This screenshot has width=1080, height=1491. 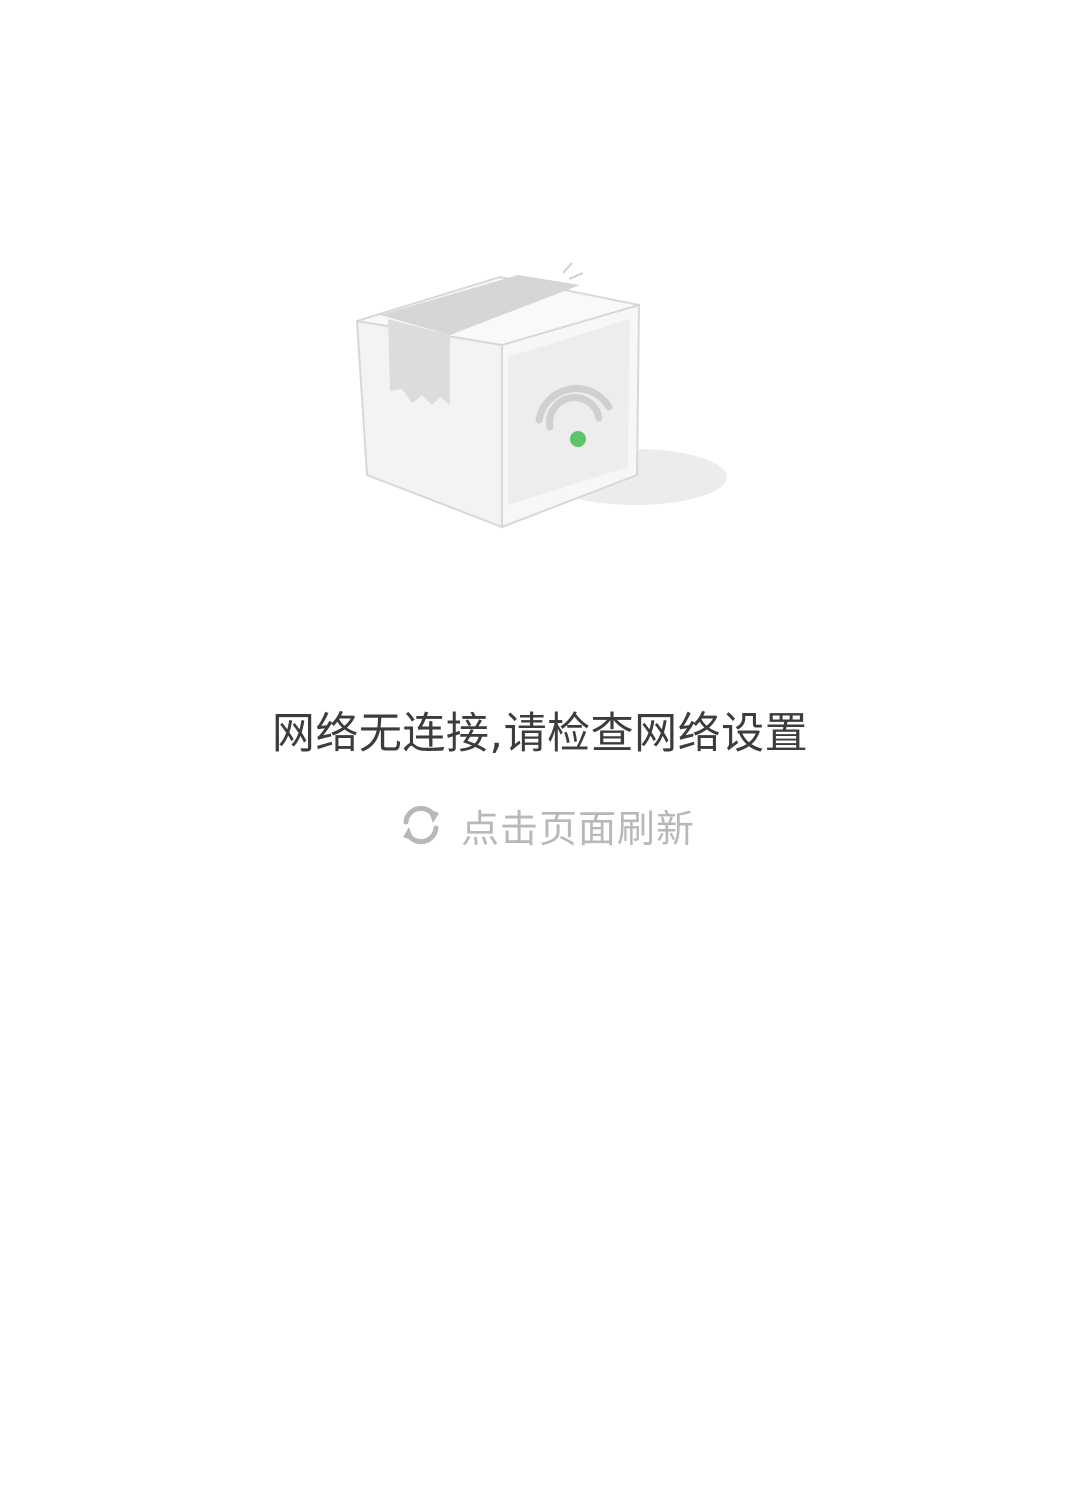 I want to click on refresh-label: 点击页面刷新, so click(x=578, y=828).